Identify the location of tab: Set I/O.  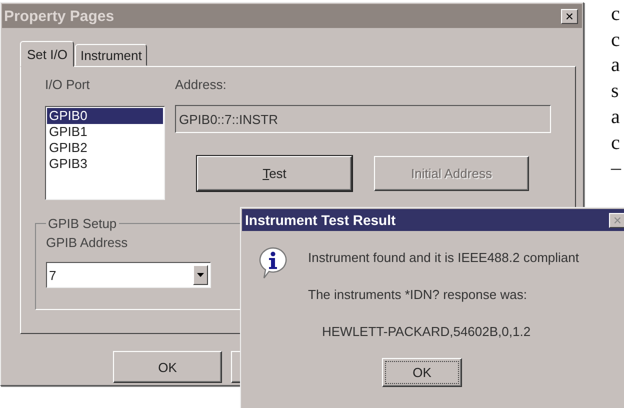
(47, 54).